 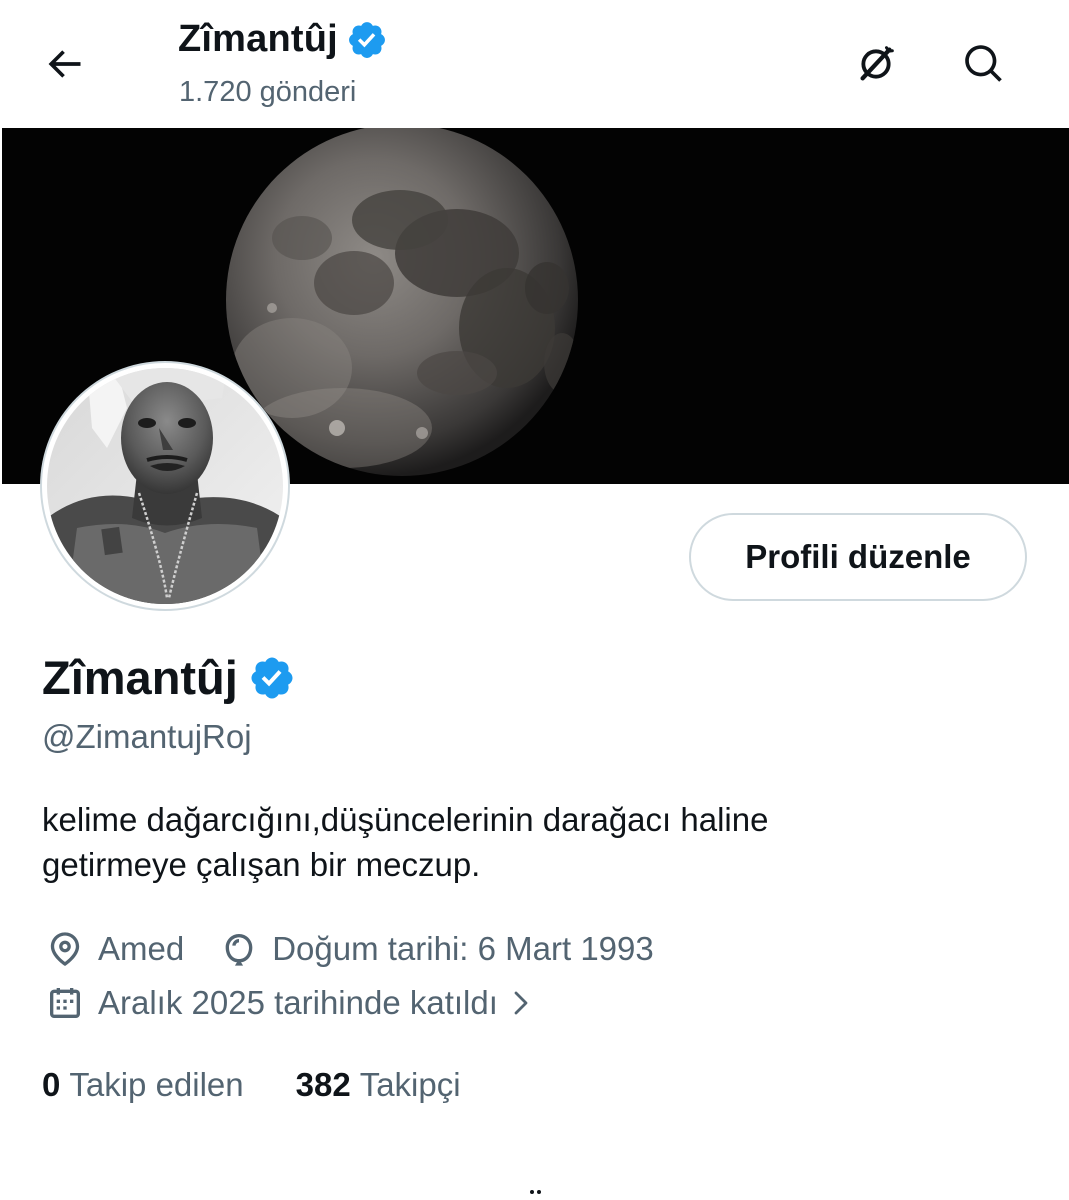 I want to click on birthday-text: Doğum tarihi: 6 Mart 1993, so click(x=463, y=948).